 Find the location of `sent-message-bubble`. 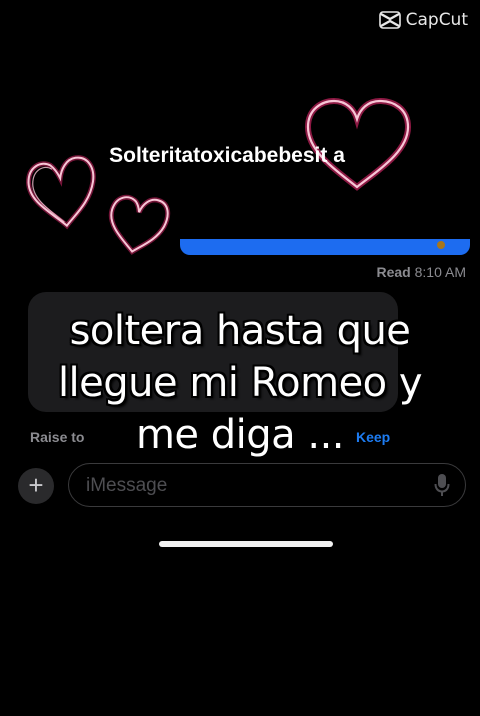

sent-message-bubble is located at coordinates (325, 247).